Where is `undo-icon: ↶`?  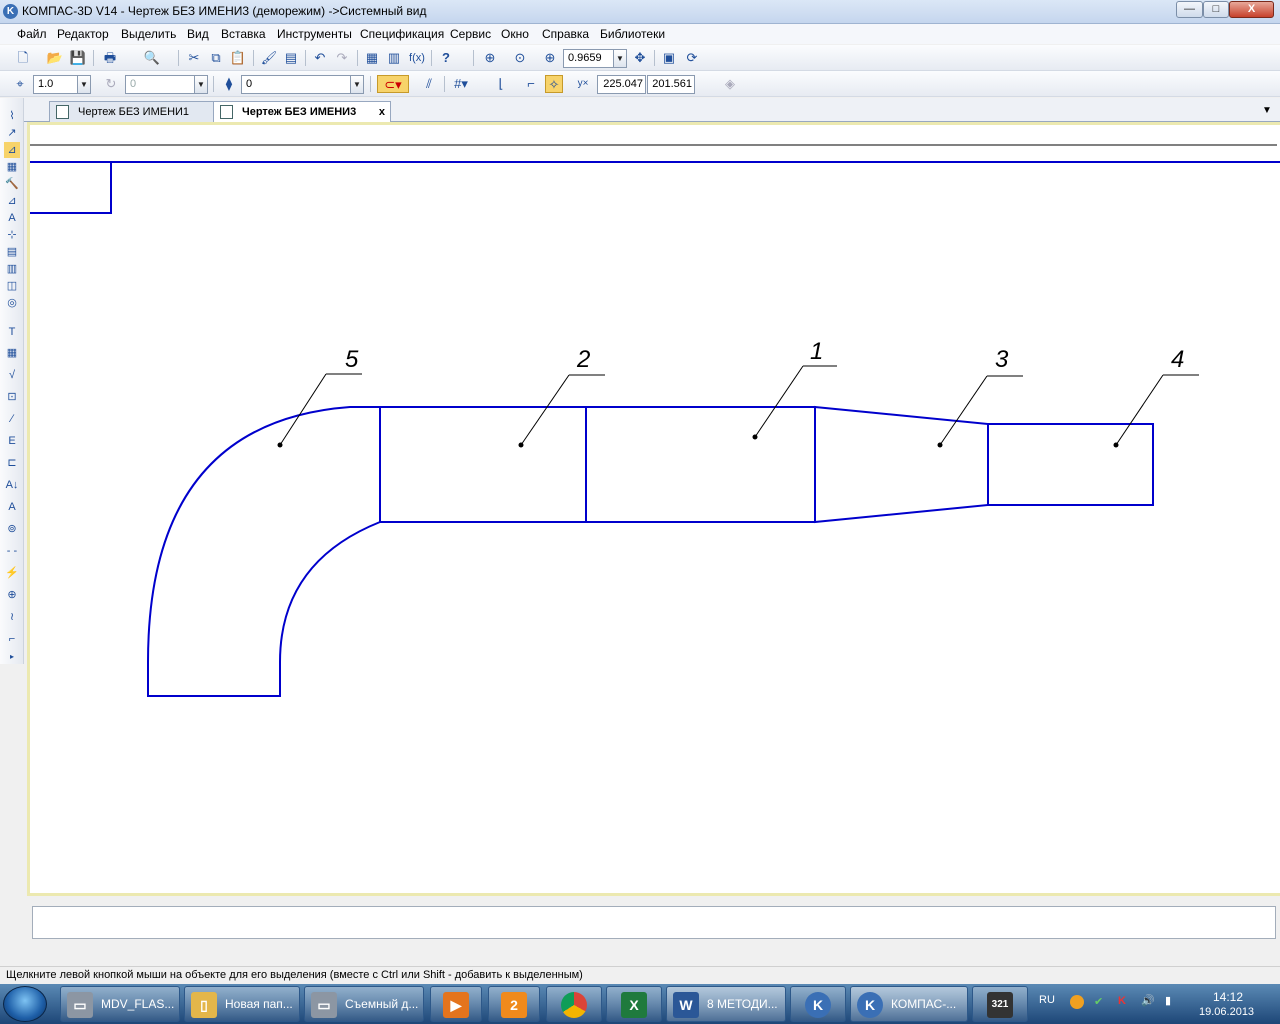
undo-icon: ↶ is located at coordinates (320, 58).